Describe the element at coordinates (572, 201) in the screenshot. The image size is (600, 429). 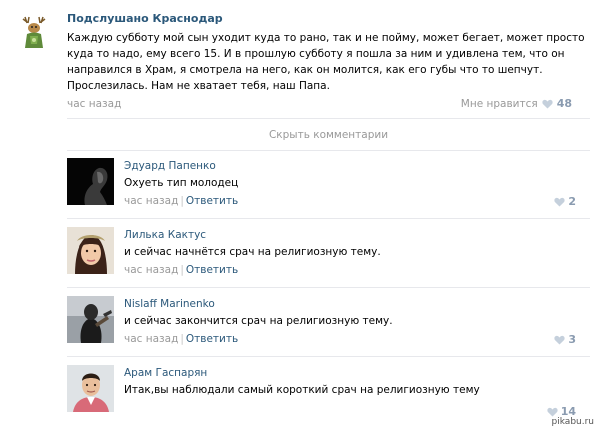
I see `comment-like-count: 2` at that location.